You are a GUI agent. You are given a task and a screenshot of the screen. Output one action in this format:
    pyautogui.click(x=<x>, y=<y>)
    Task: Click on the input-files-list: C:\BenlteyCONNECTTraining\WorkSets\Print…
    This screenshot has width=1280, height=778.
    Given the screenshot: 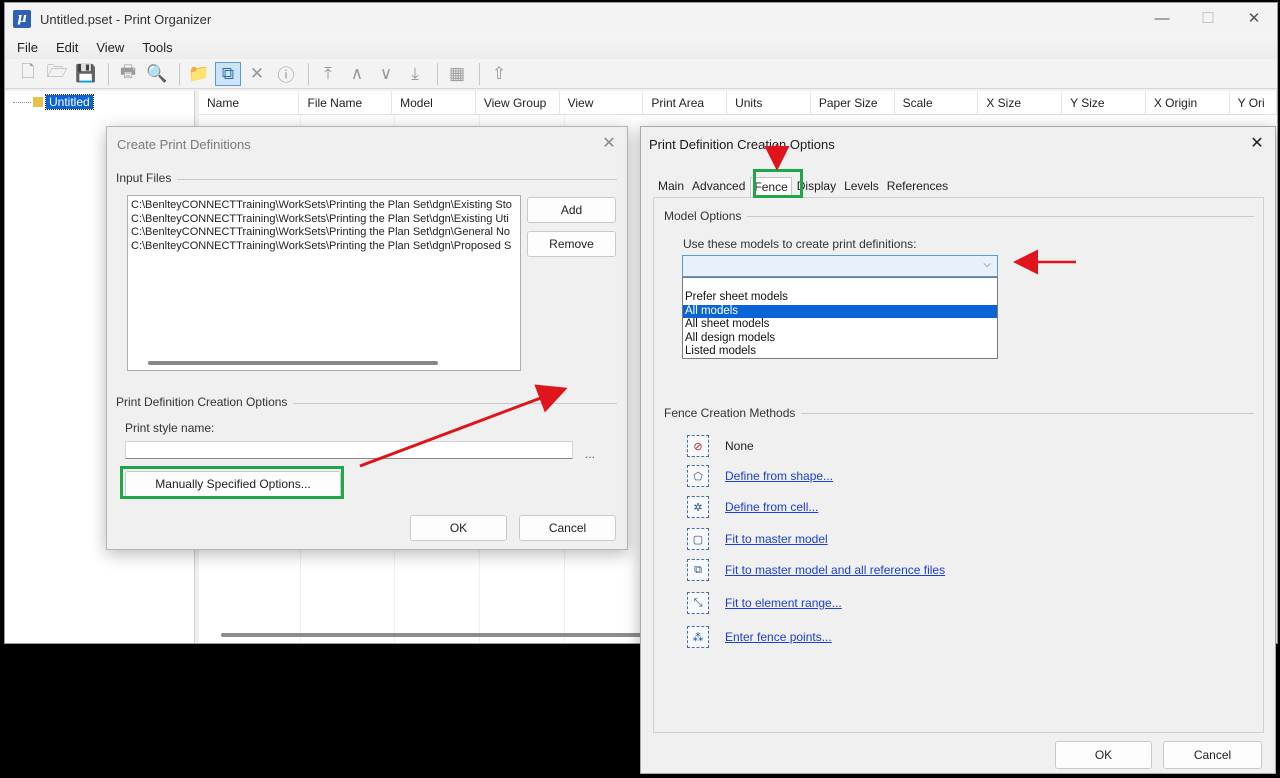 What is the action you would take?
    pyautogui.click(x=324, y=283)
    